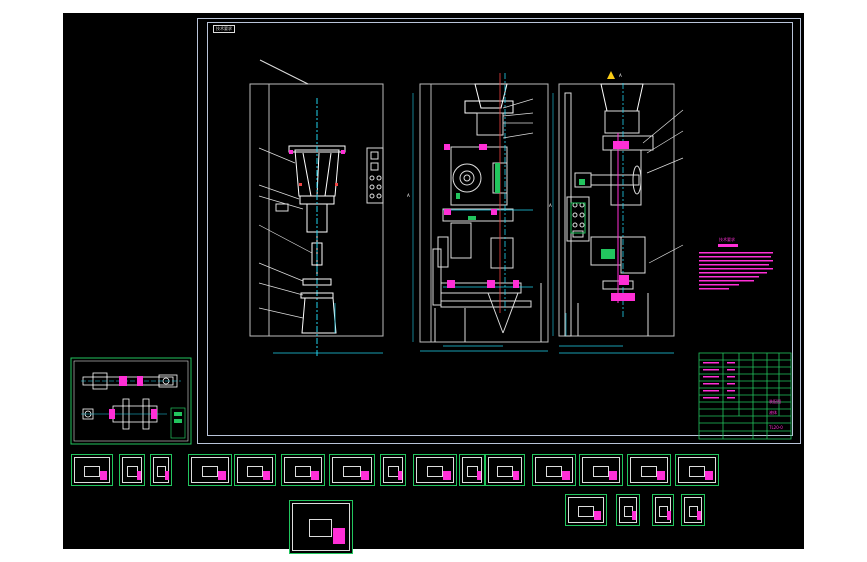 This screenshot has height=562, width=867. I want to click on side-view-accents, so click(489, 193).